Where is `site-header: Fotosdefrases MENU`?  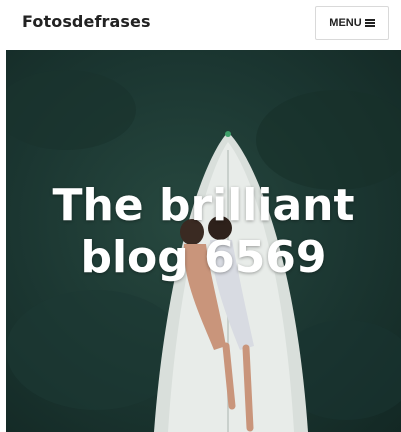 site-header: Fotosdefrases MENU is located at coordinates (200, 24).